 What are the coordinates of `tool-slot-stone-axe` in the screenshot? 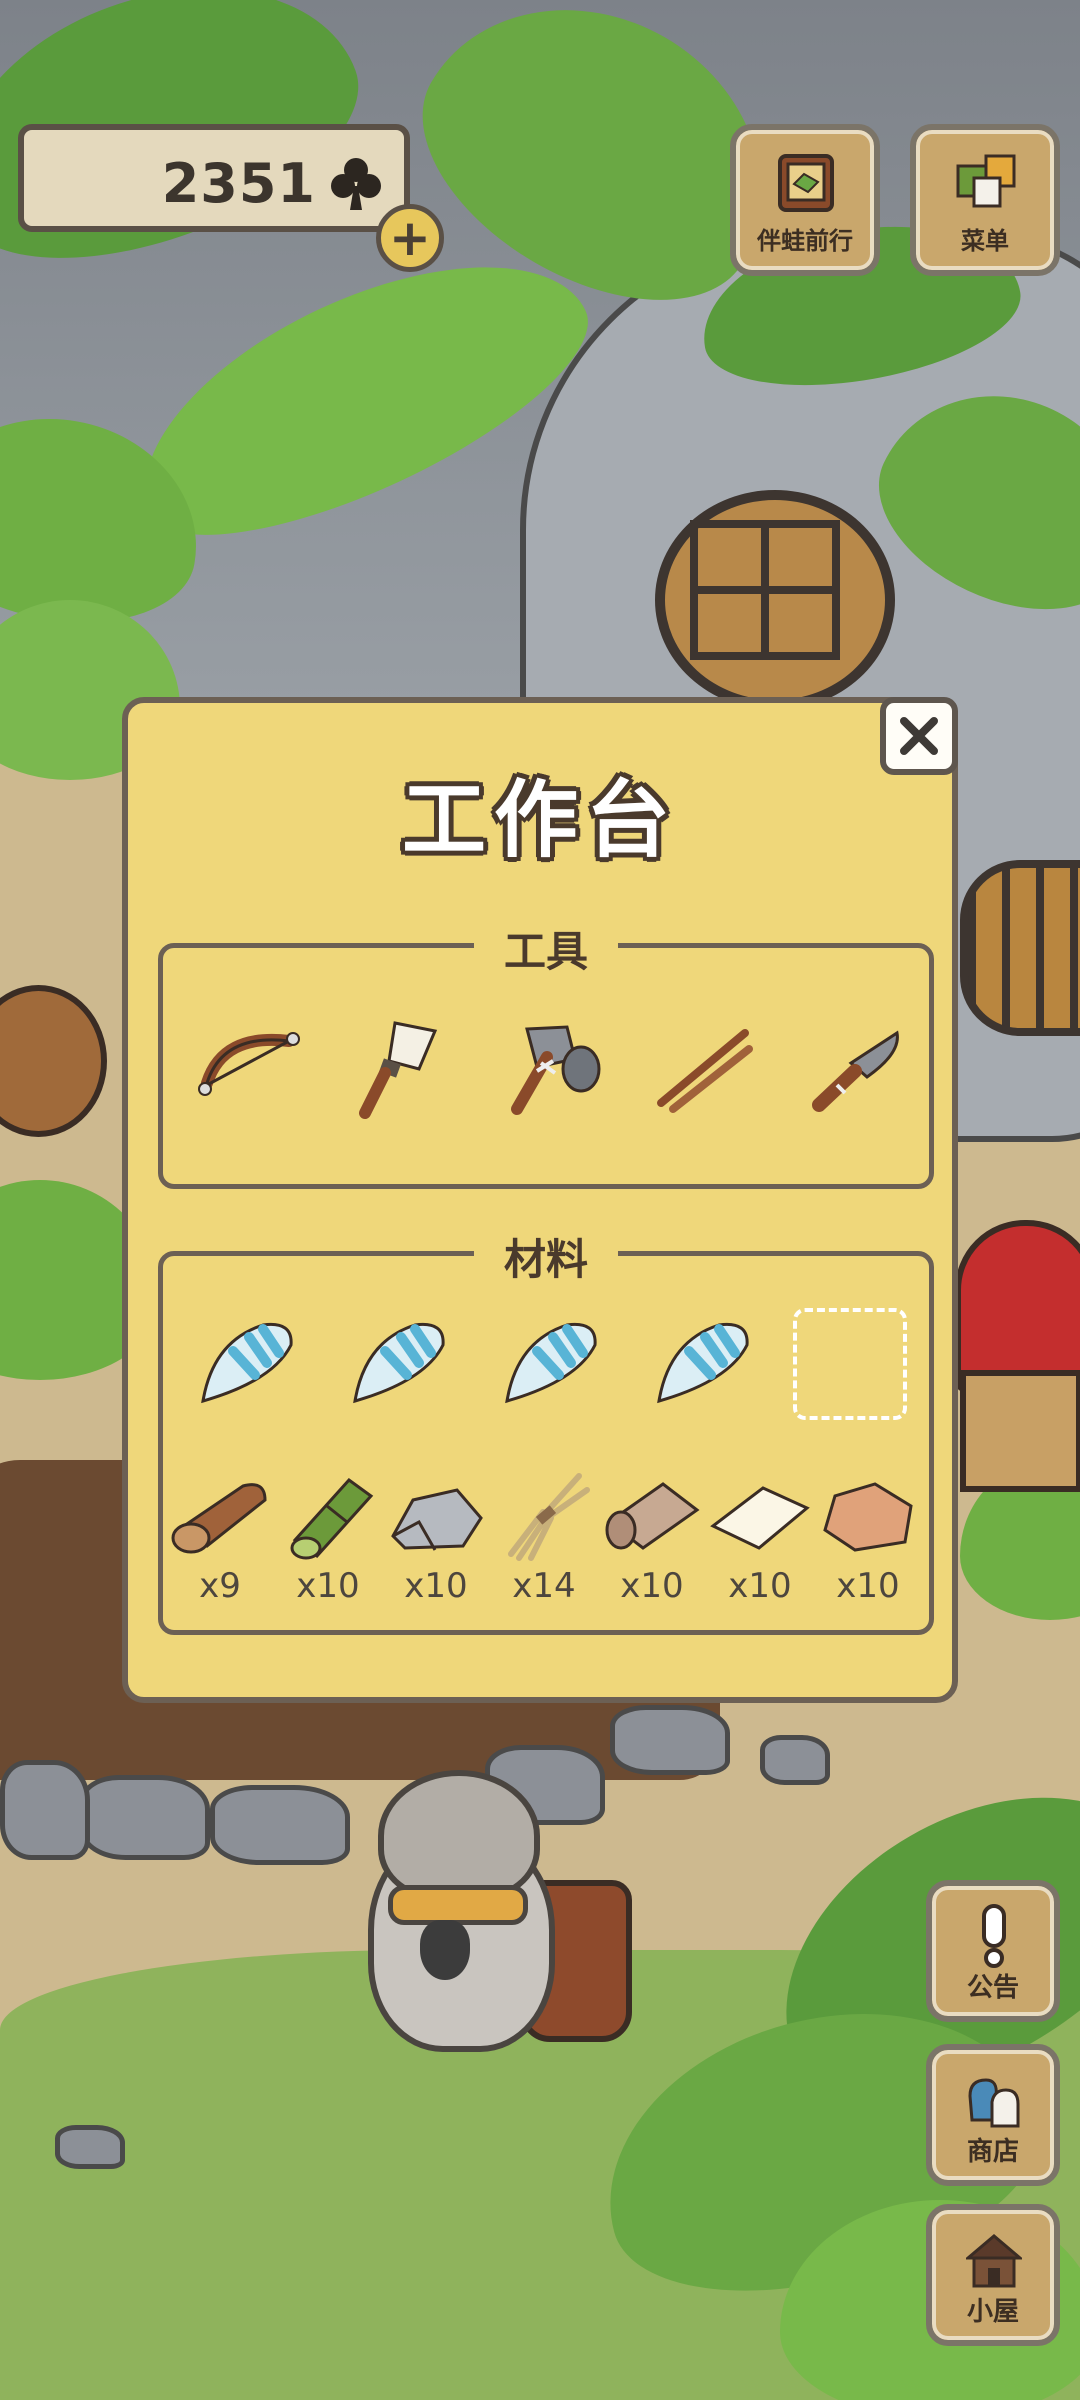 It's located at (552, 1068).